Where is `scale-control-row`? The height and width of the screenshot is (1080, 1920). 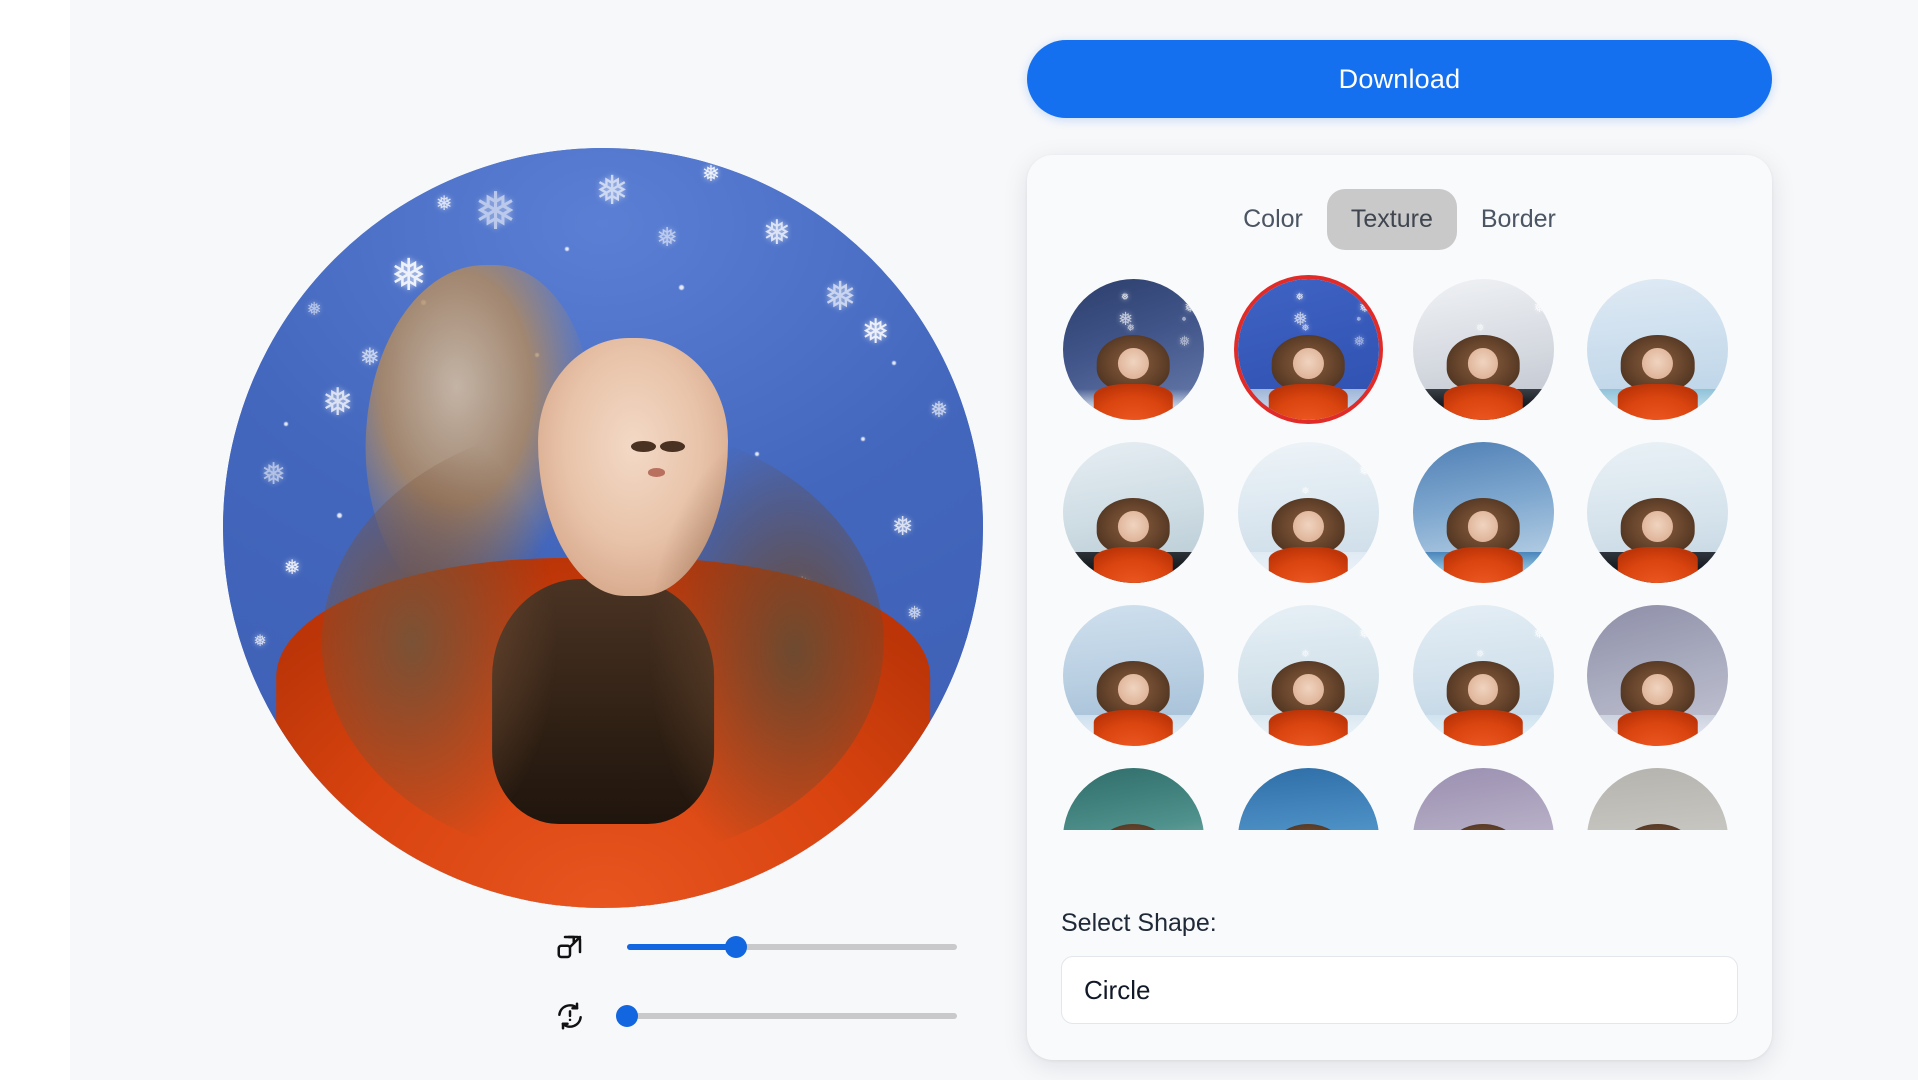 scale-control-row is located at coordinates (755, 947).